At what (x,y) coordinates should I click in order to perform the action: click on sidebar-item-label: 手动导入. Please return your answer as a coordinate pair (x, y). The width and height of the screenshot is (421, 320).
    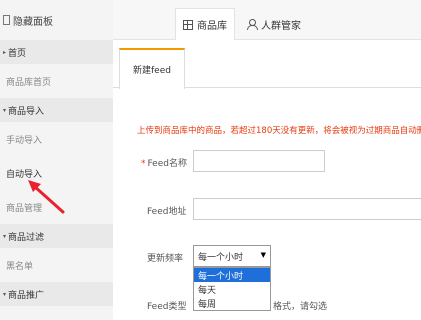
    Looking at the image, I should click on (24, 140).